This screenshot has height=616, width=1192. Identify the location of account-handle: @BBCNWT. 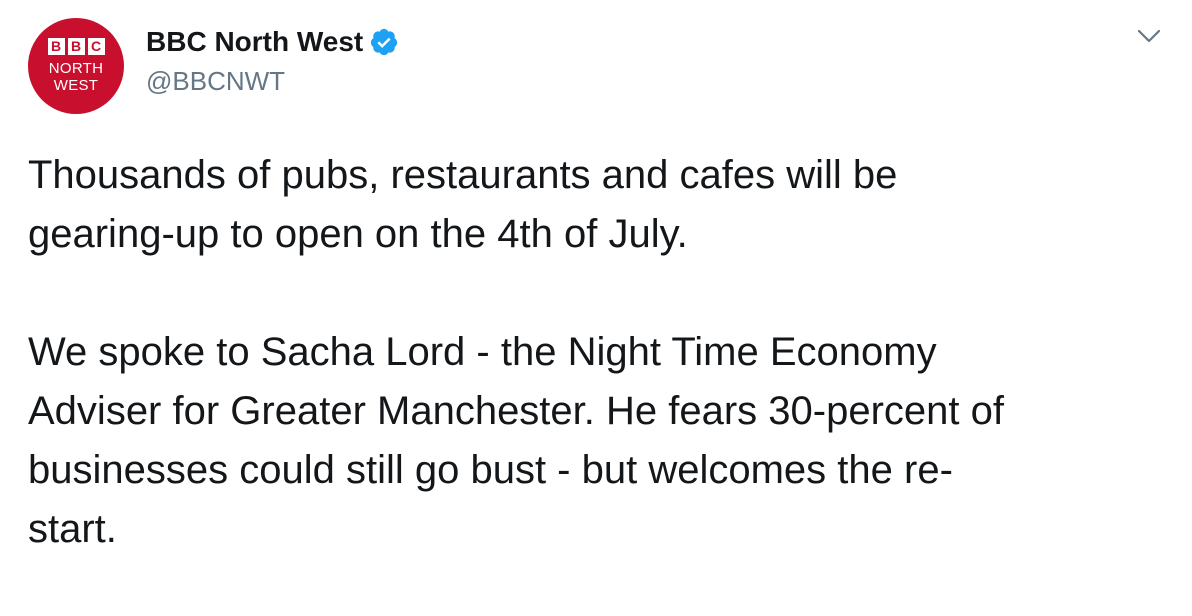
(215, 81).